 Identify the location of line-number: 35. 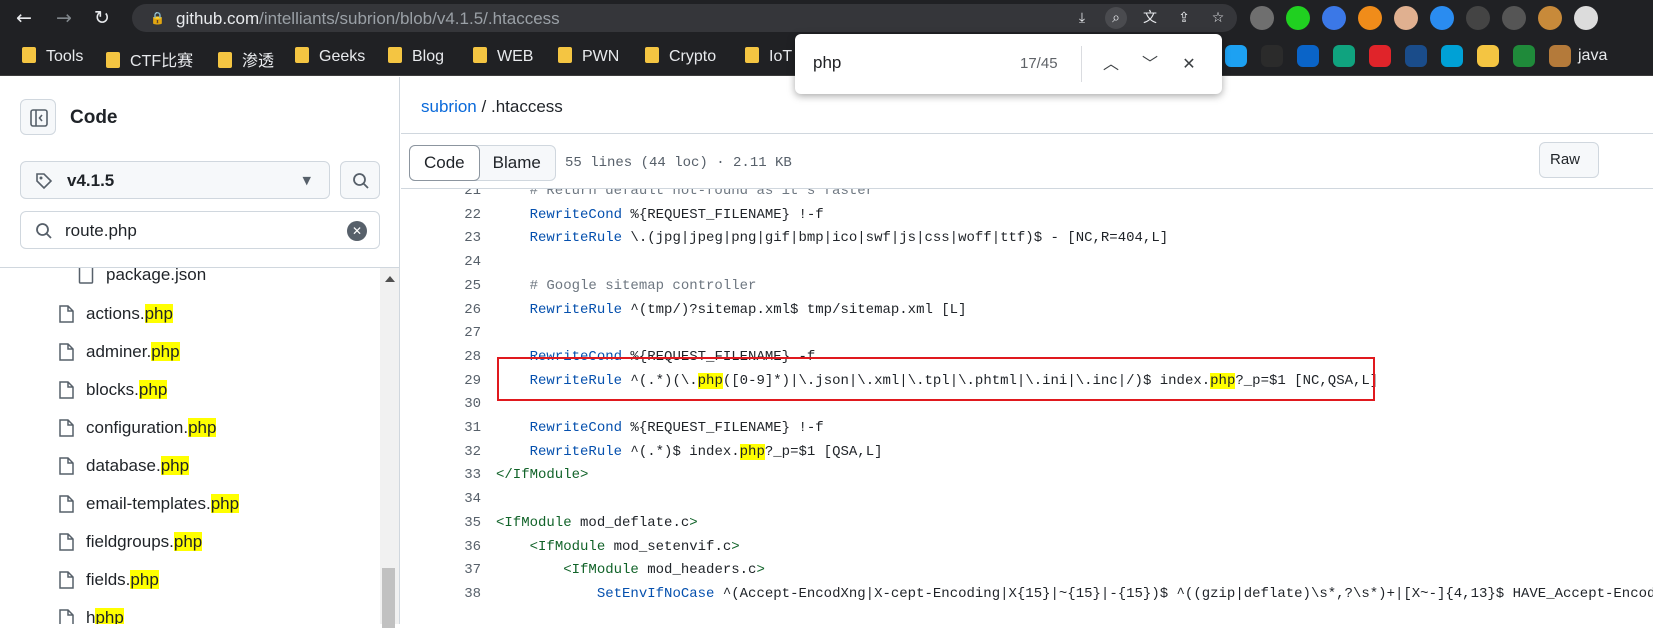
(441, 523).